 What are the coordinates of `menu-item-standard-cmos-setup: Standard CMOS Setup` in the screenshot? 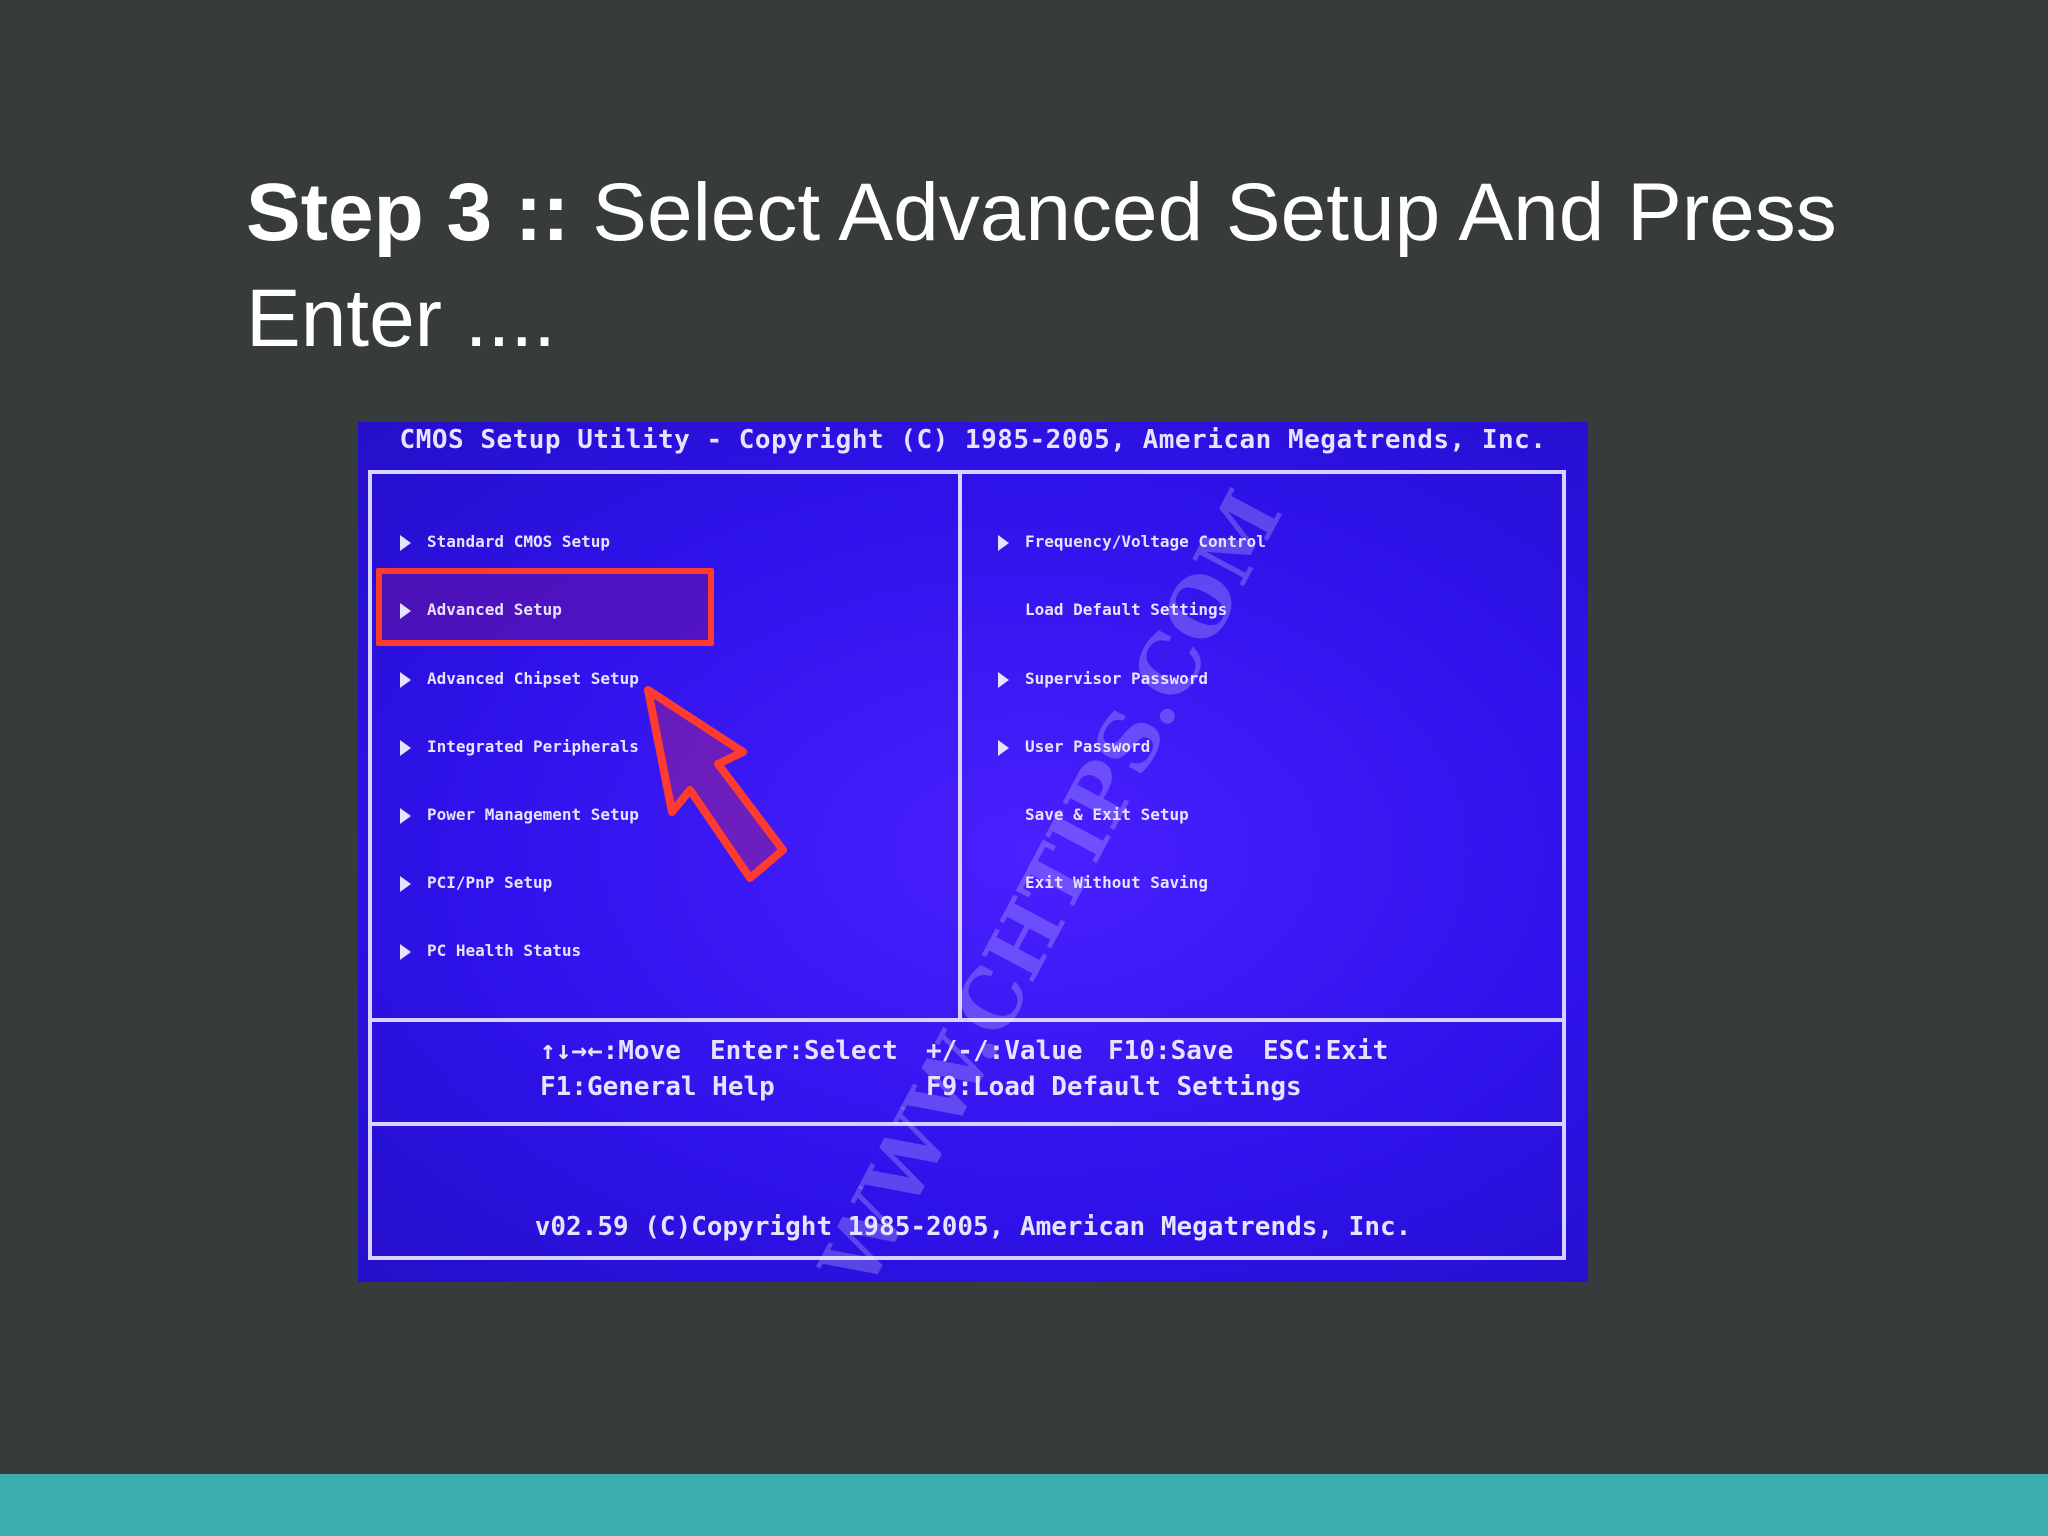 It's located at (505, 542).